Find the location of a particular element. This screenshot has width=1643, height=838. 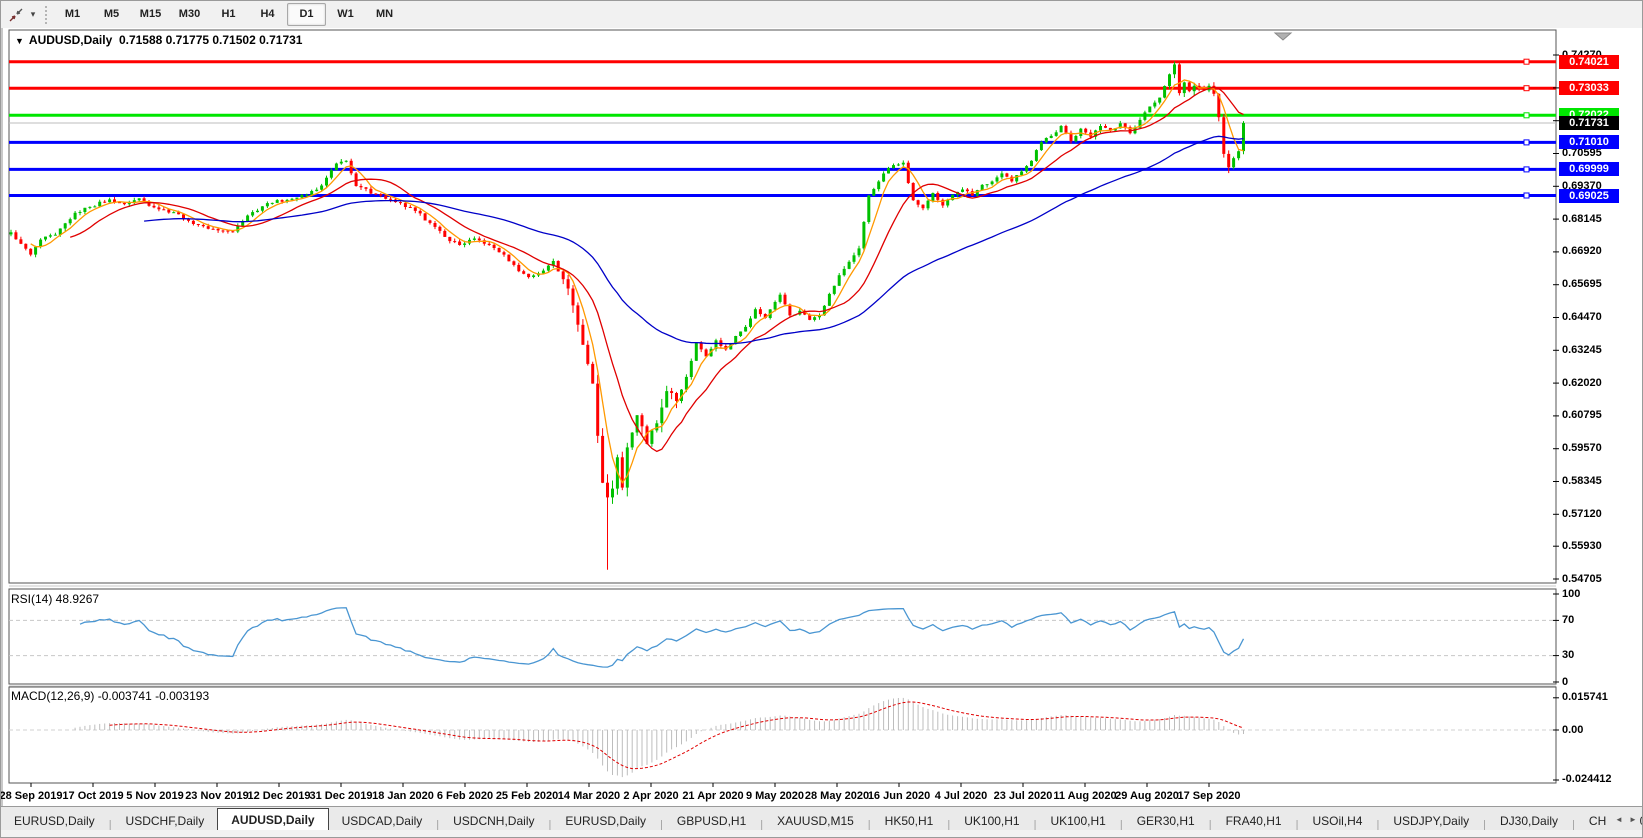

chart-tab-hk50-h1: HK50,H1 is located at coordinates (909, 821).